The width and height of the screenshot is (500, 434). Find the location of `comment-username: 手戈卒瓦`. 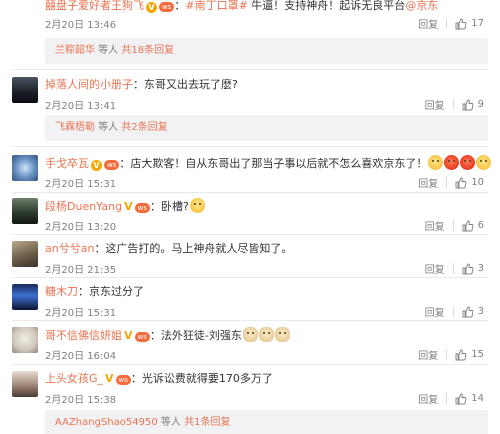

comment-username: 手戈卒瓦 is located at coordinates (67, 163).